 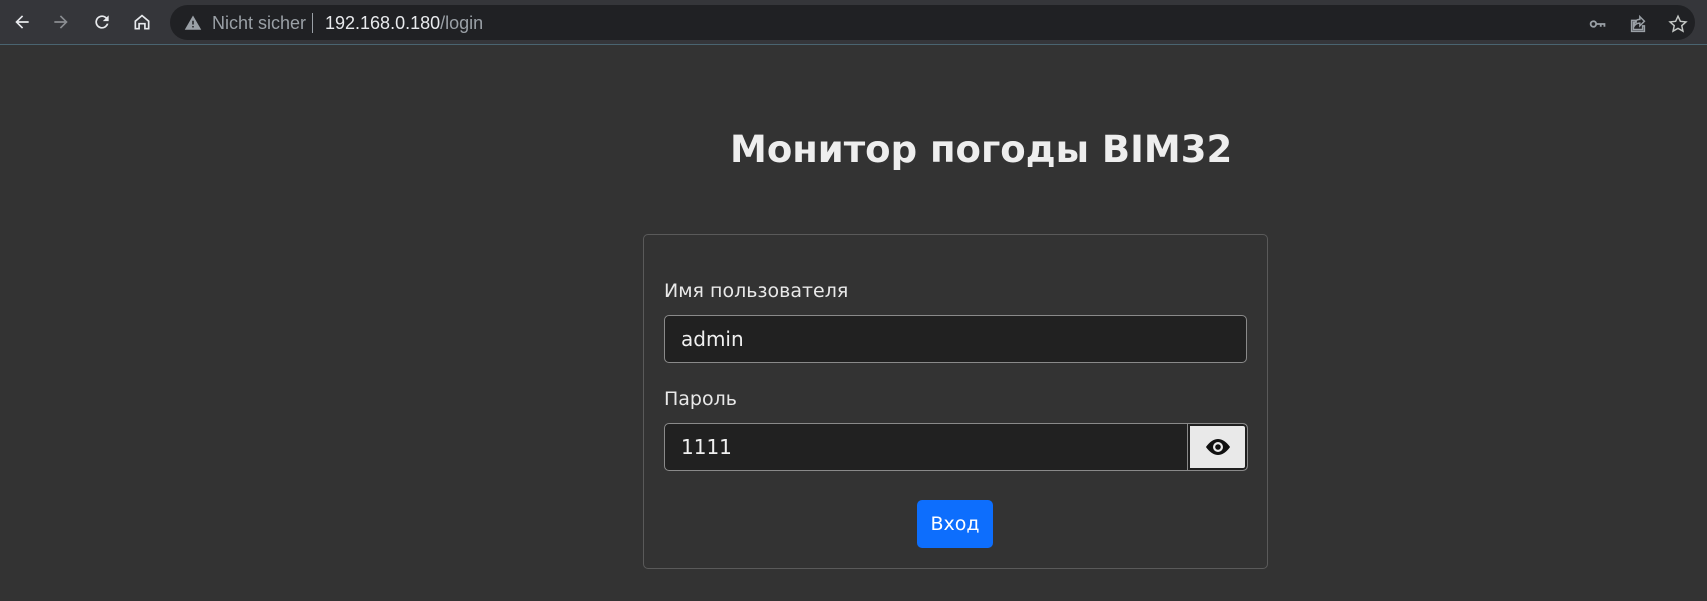 I want to click on url-text: 192.168.0.180/login, so click(x=404, y=23).